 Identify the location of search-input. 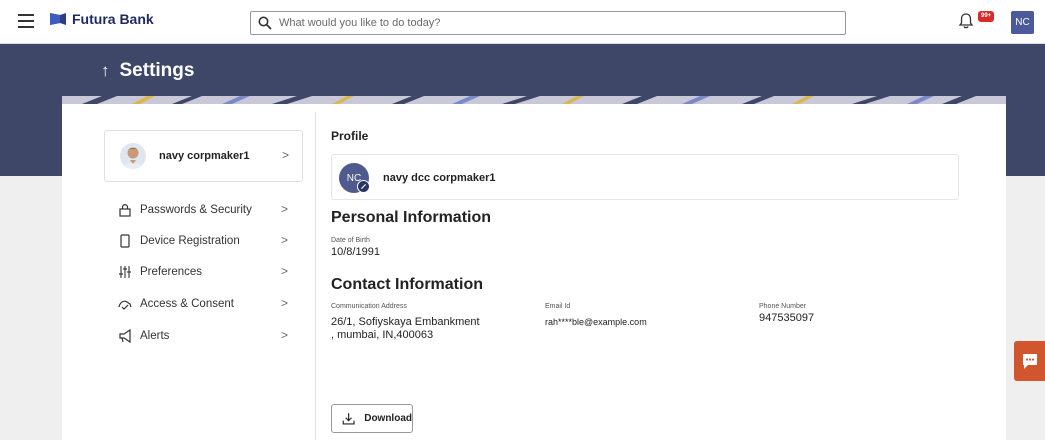
(554, 23).